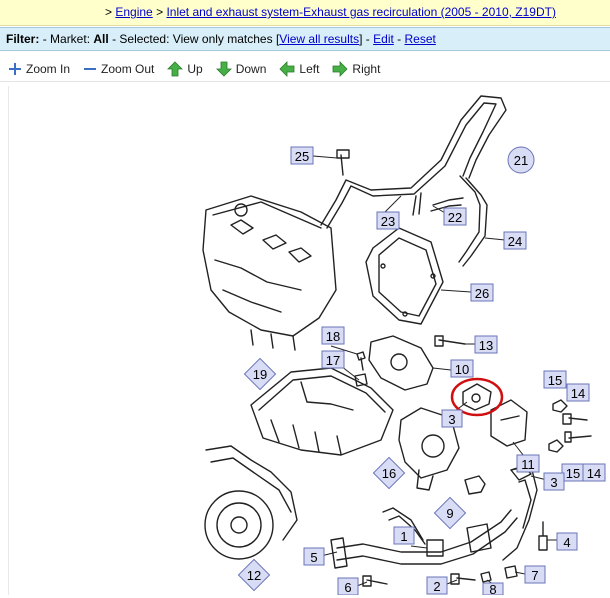 Image resolution: width=610 pixels, height=598 pixels. Describe the element at coordinates (90, 68) in the screenshot. I see `zoom-out-icon` at that location.